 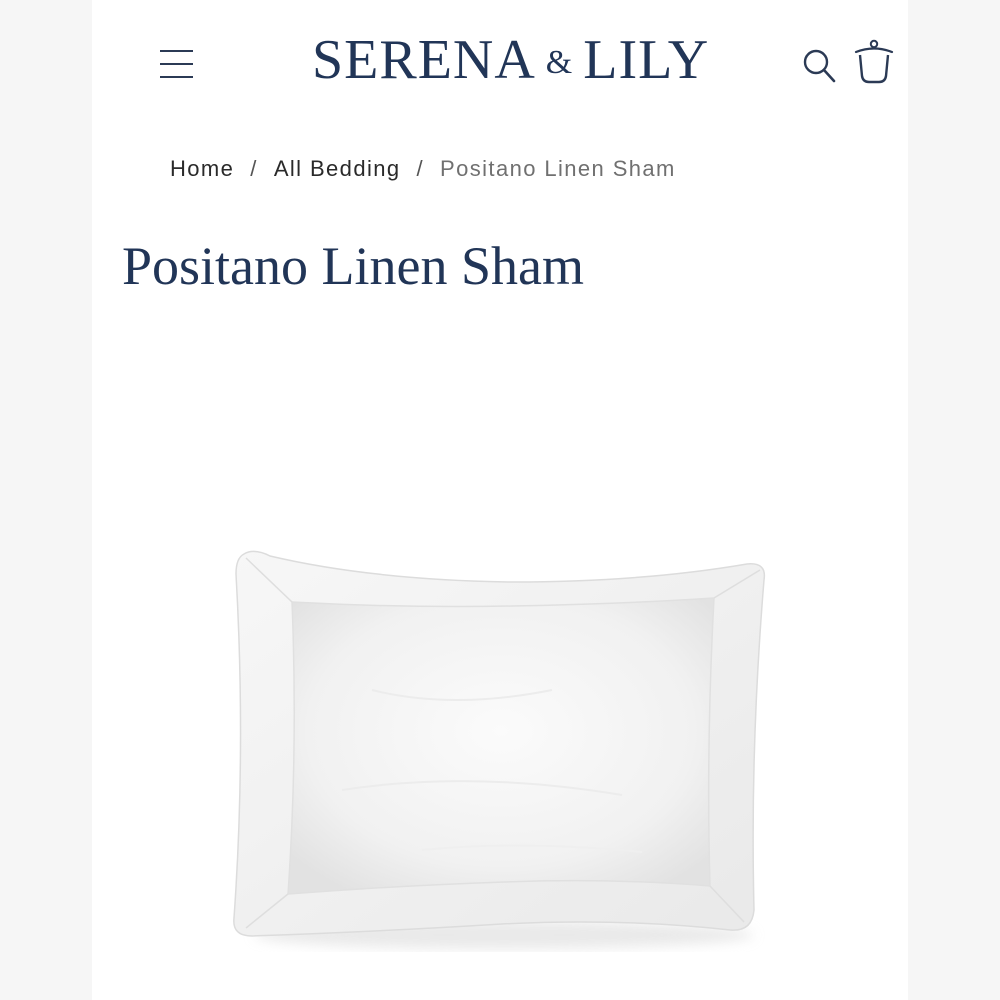 I want to click on breadcrumb-home-link: Home, so click(x=202, y=169).